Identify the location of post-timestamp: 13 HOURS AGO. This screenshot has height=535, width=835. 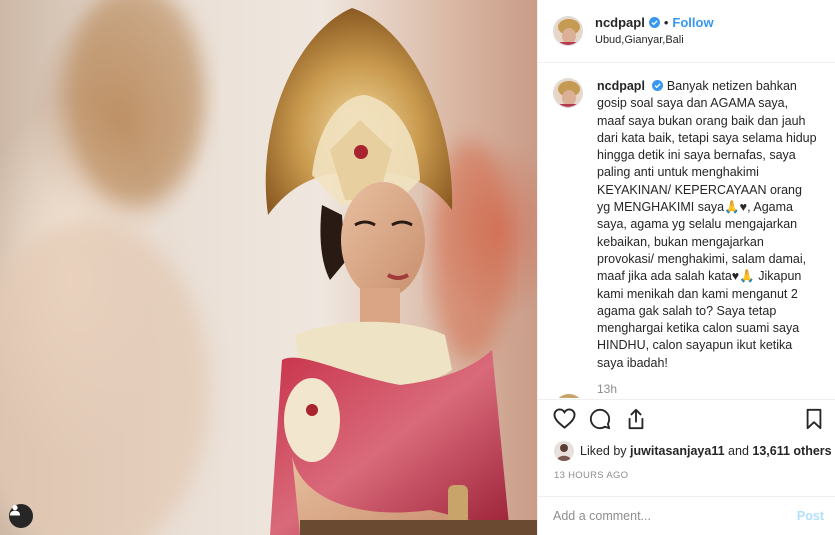
(591, 475).